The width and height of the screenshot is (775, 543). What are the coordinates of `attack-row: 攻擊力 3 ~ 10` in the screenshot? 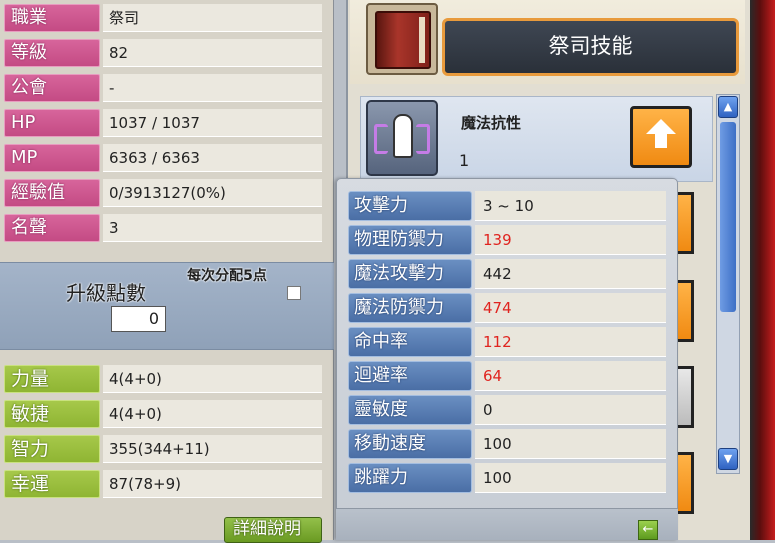 It's located at (507, 206).